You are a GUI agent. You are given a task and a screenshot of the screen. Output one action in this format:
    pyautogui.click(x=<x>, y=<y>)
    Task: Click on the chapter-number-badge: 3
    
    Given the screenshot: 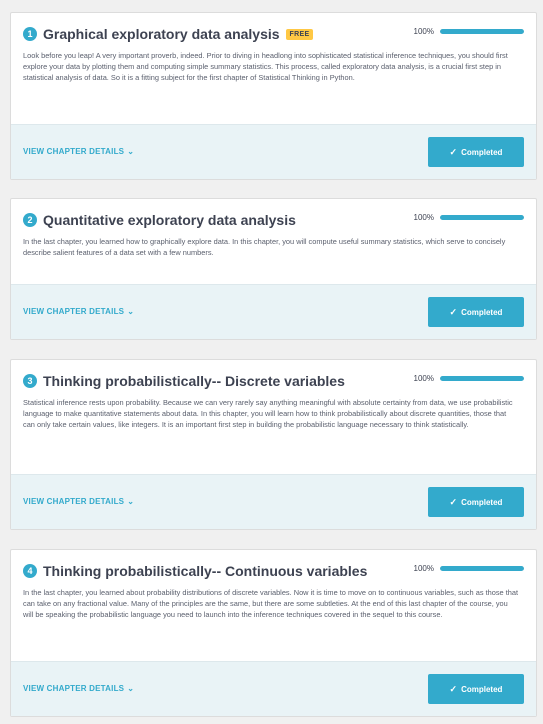 What is the action you would take?
    pyautogui.click(x=30, y=381)
    